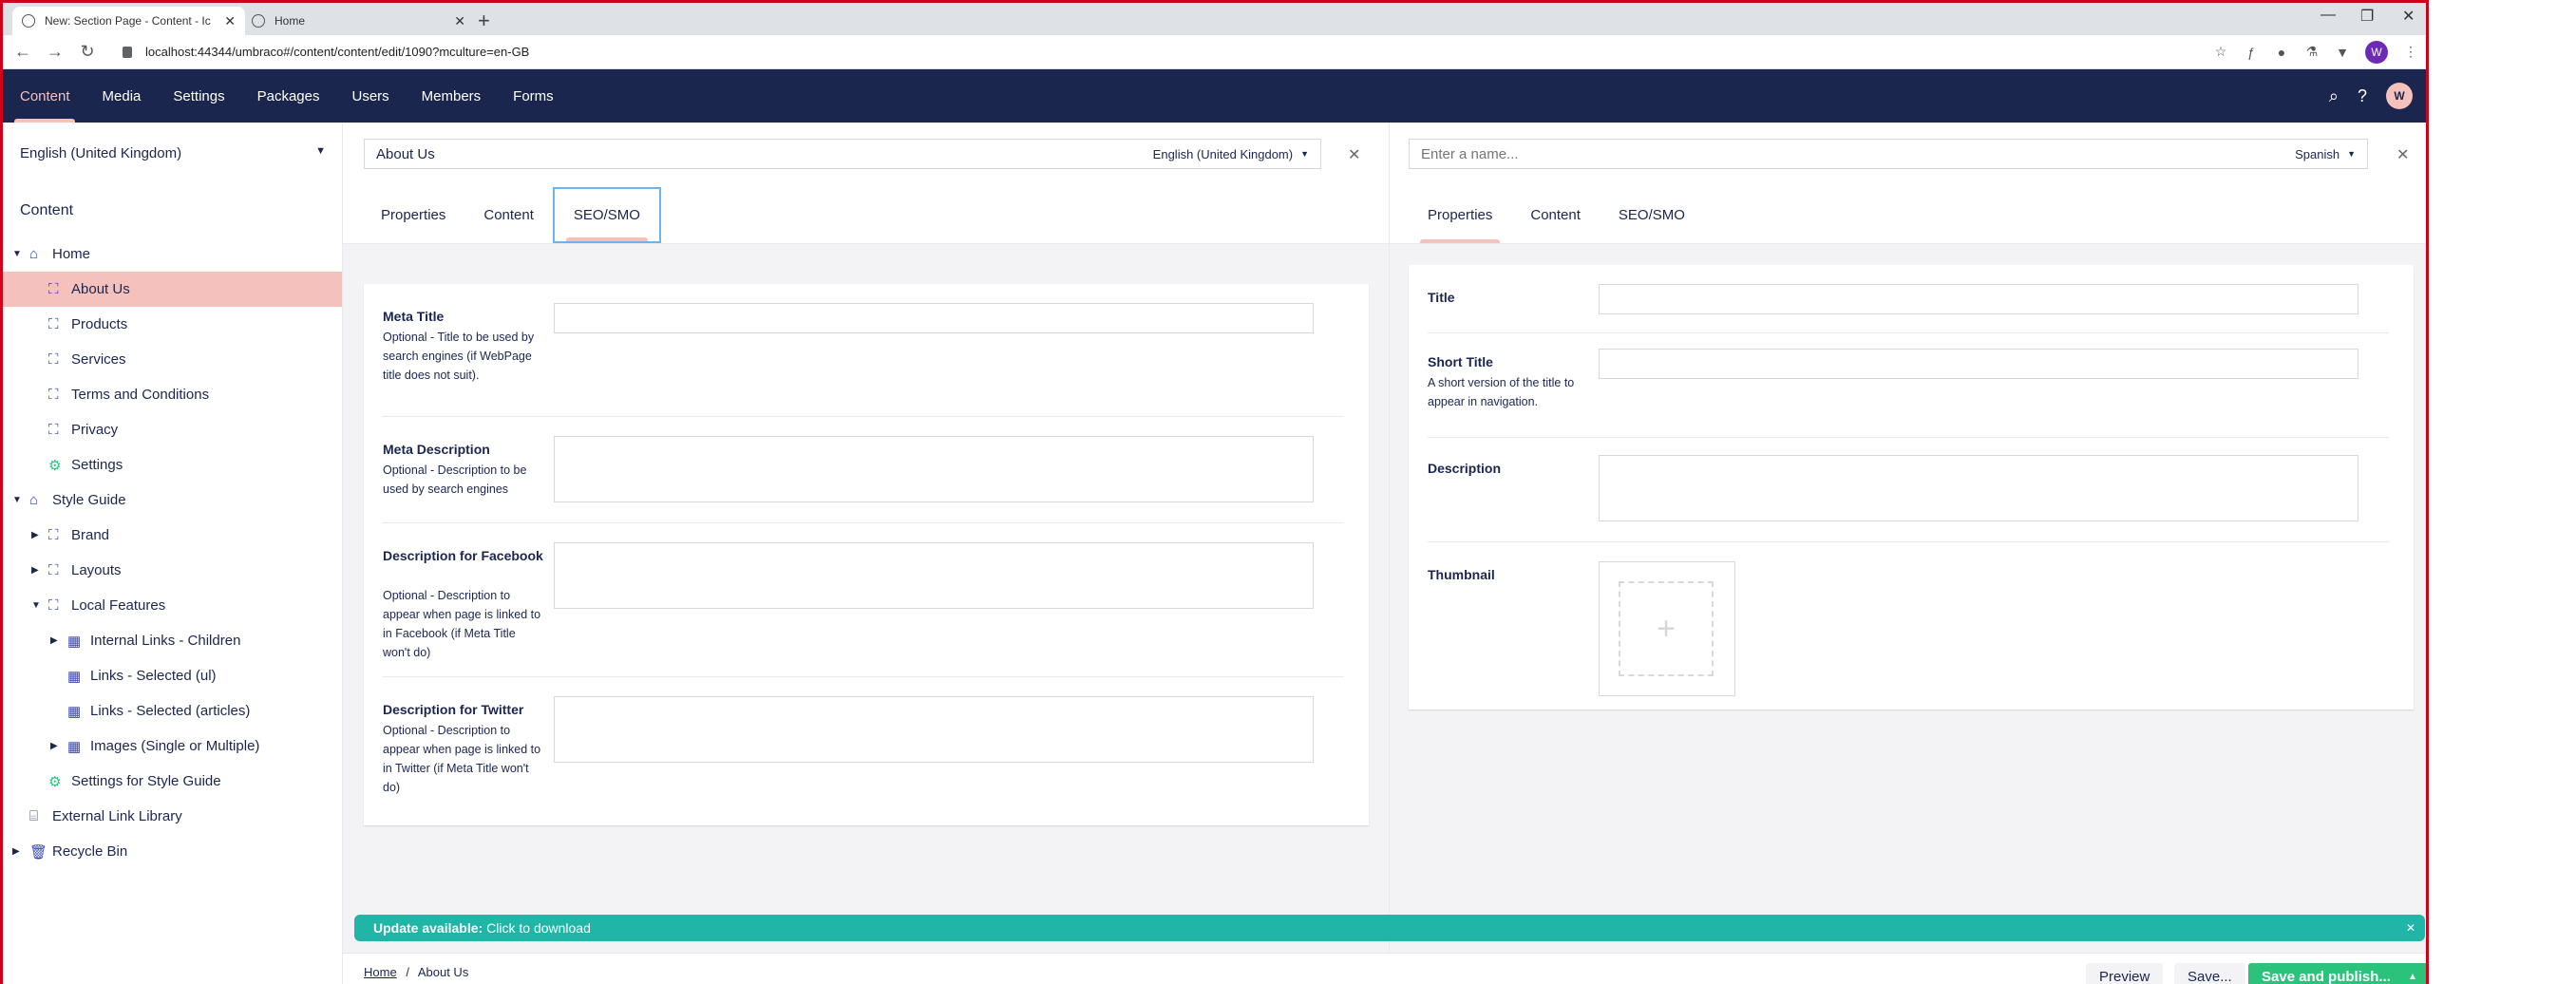  I want to click on nav-forms: Forms, so click(533, 96).